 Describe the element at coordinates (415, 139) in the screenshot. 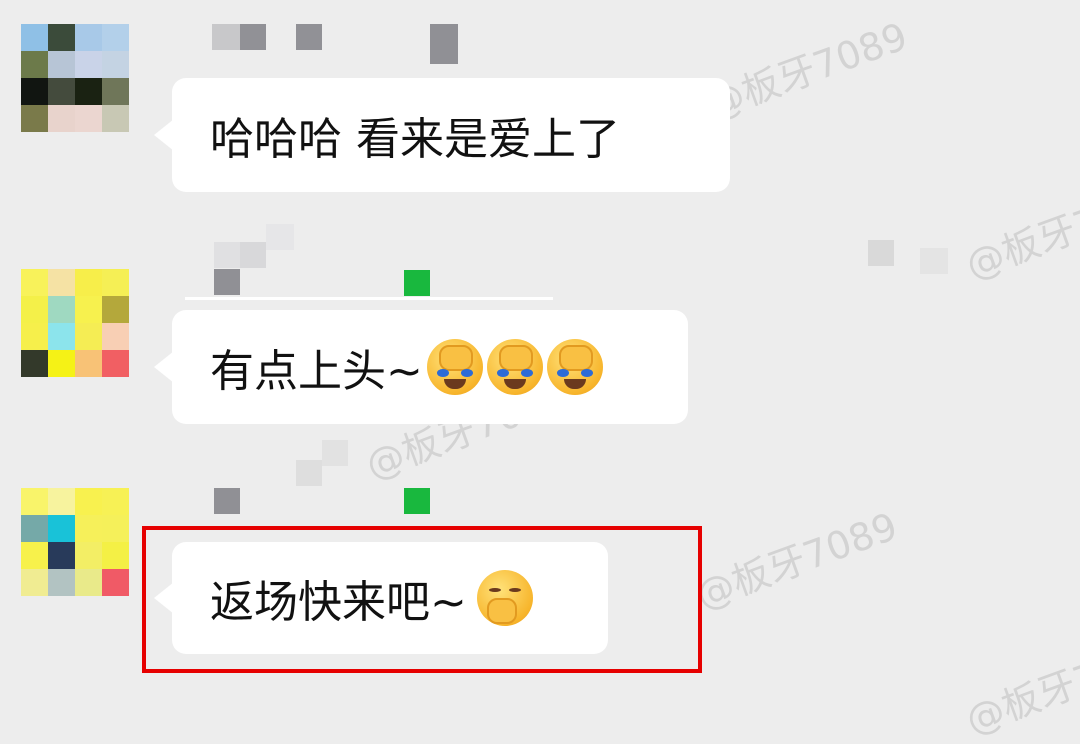

I see `message-text: 哈哈哈 看来是爱上了` at that location.